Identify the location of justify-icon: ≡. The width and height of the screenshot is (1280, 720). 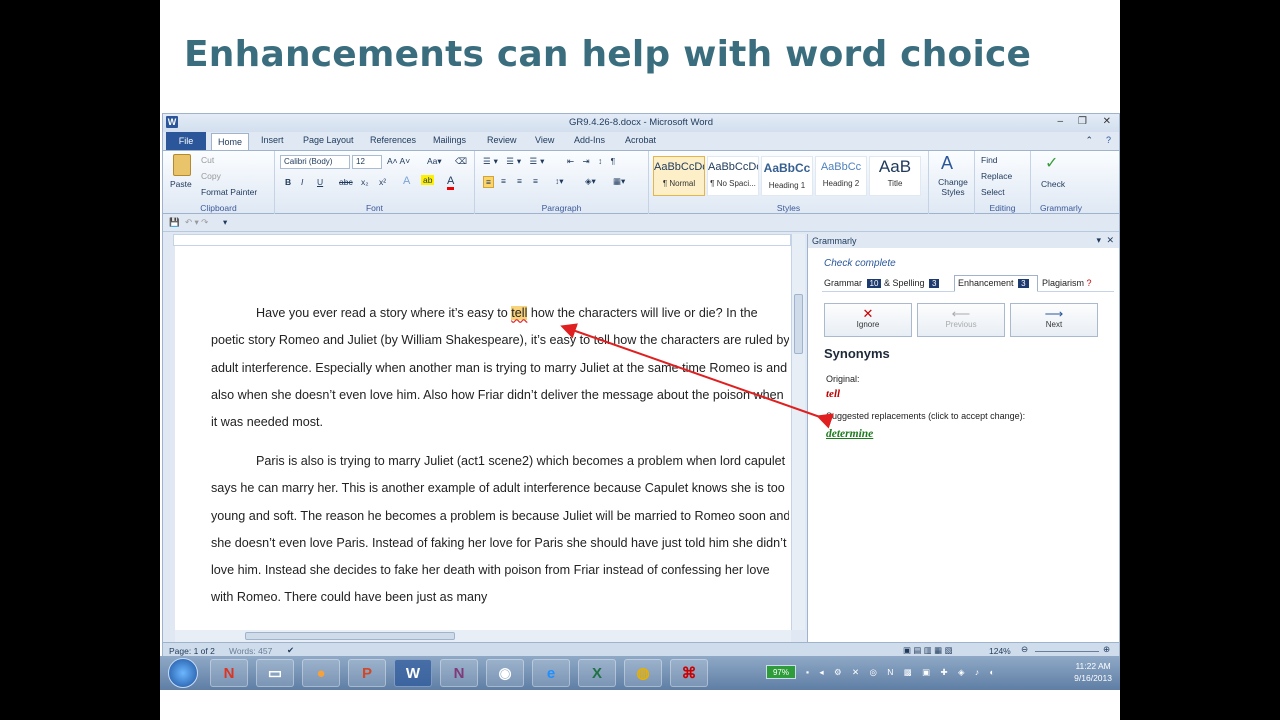
(535, 181).